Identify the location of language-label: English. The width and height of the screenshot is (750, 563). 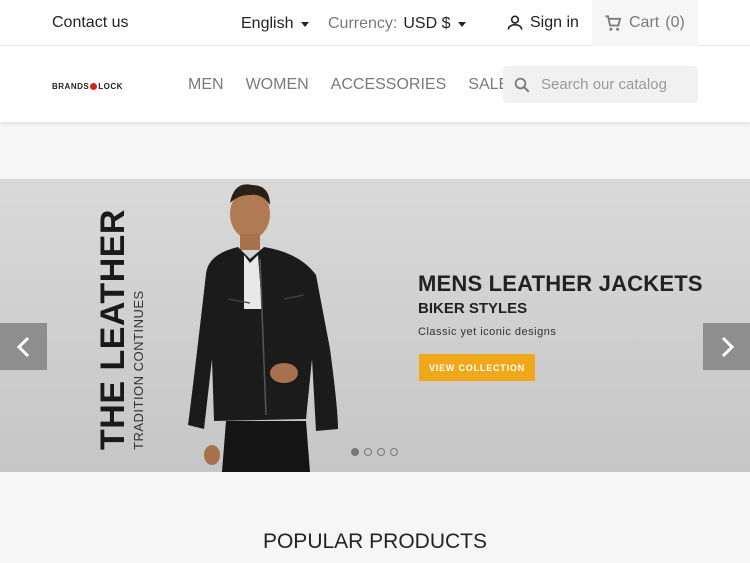
(267, 23).